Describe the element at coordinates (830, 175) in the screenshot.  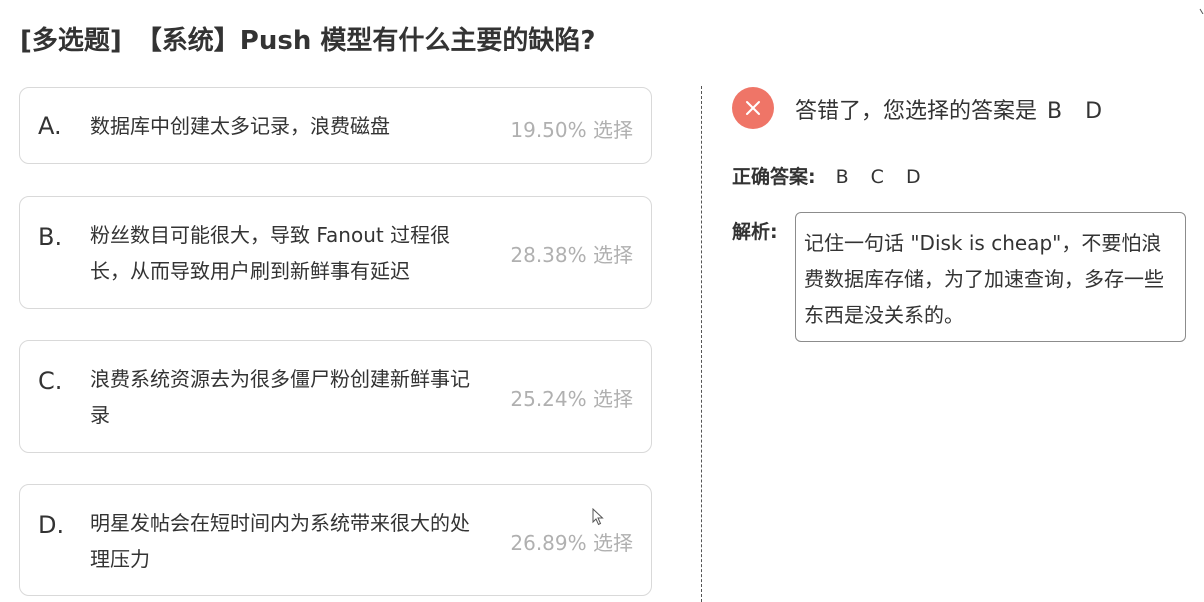
I see `correct-answer-row: 正确答案: B C D` at that location.